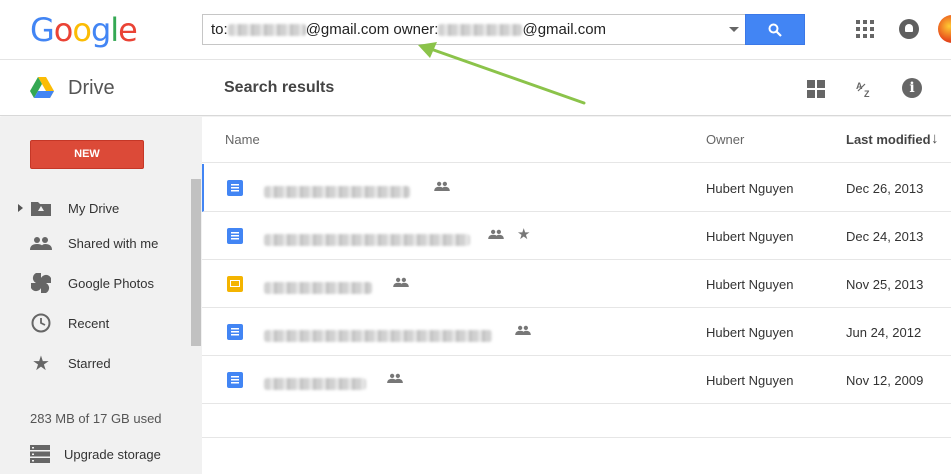  I want to click on top-bar: Google to: @gmail.com owner: @gmail.com, so click(475, 30).